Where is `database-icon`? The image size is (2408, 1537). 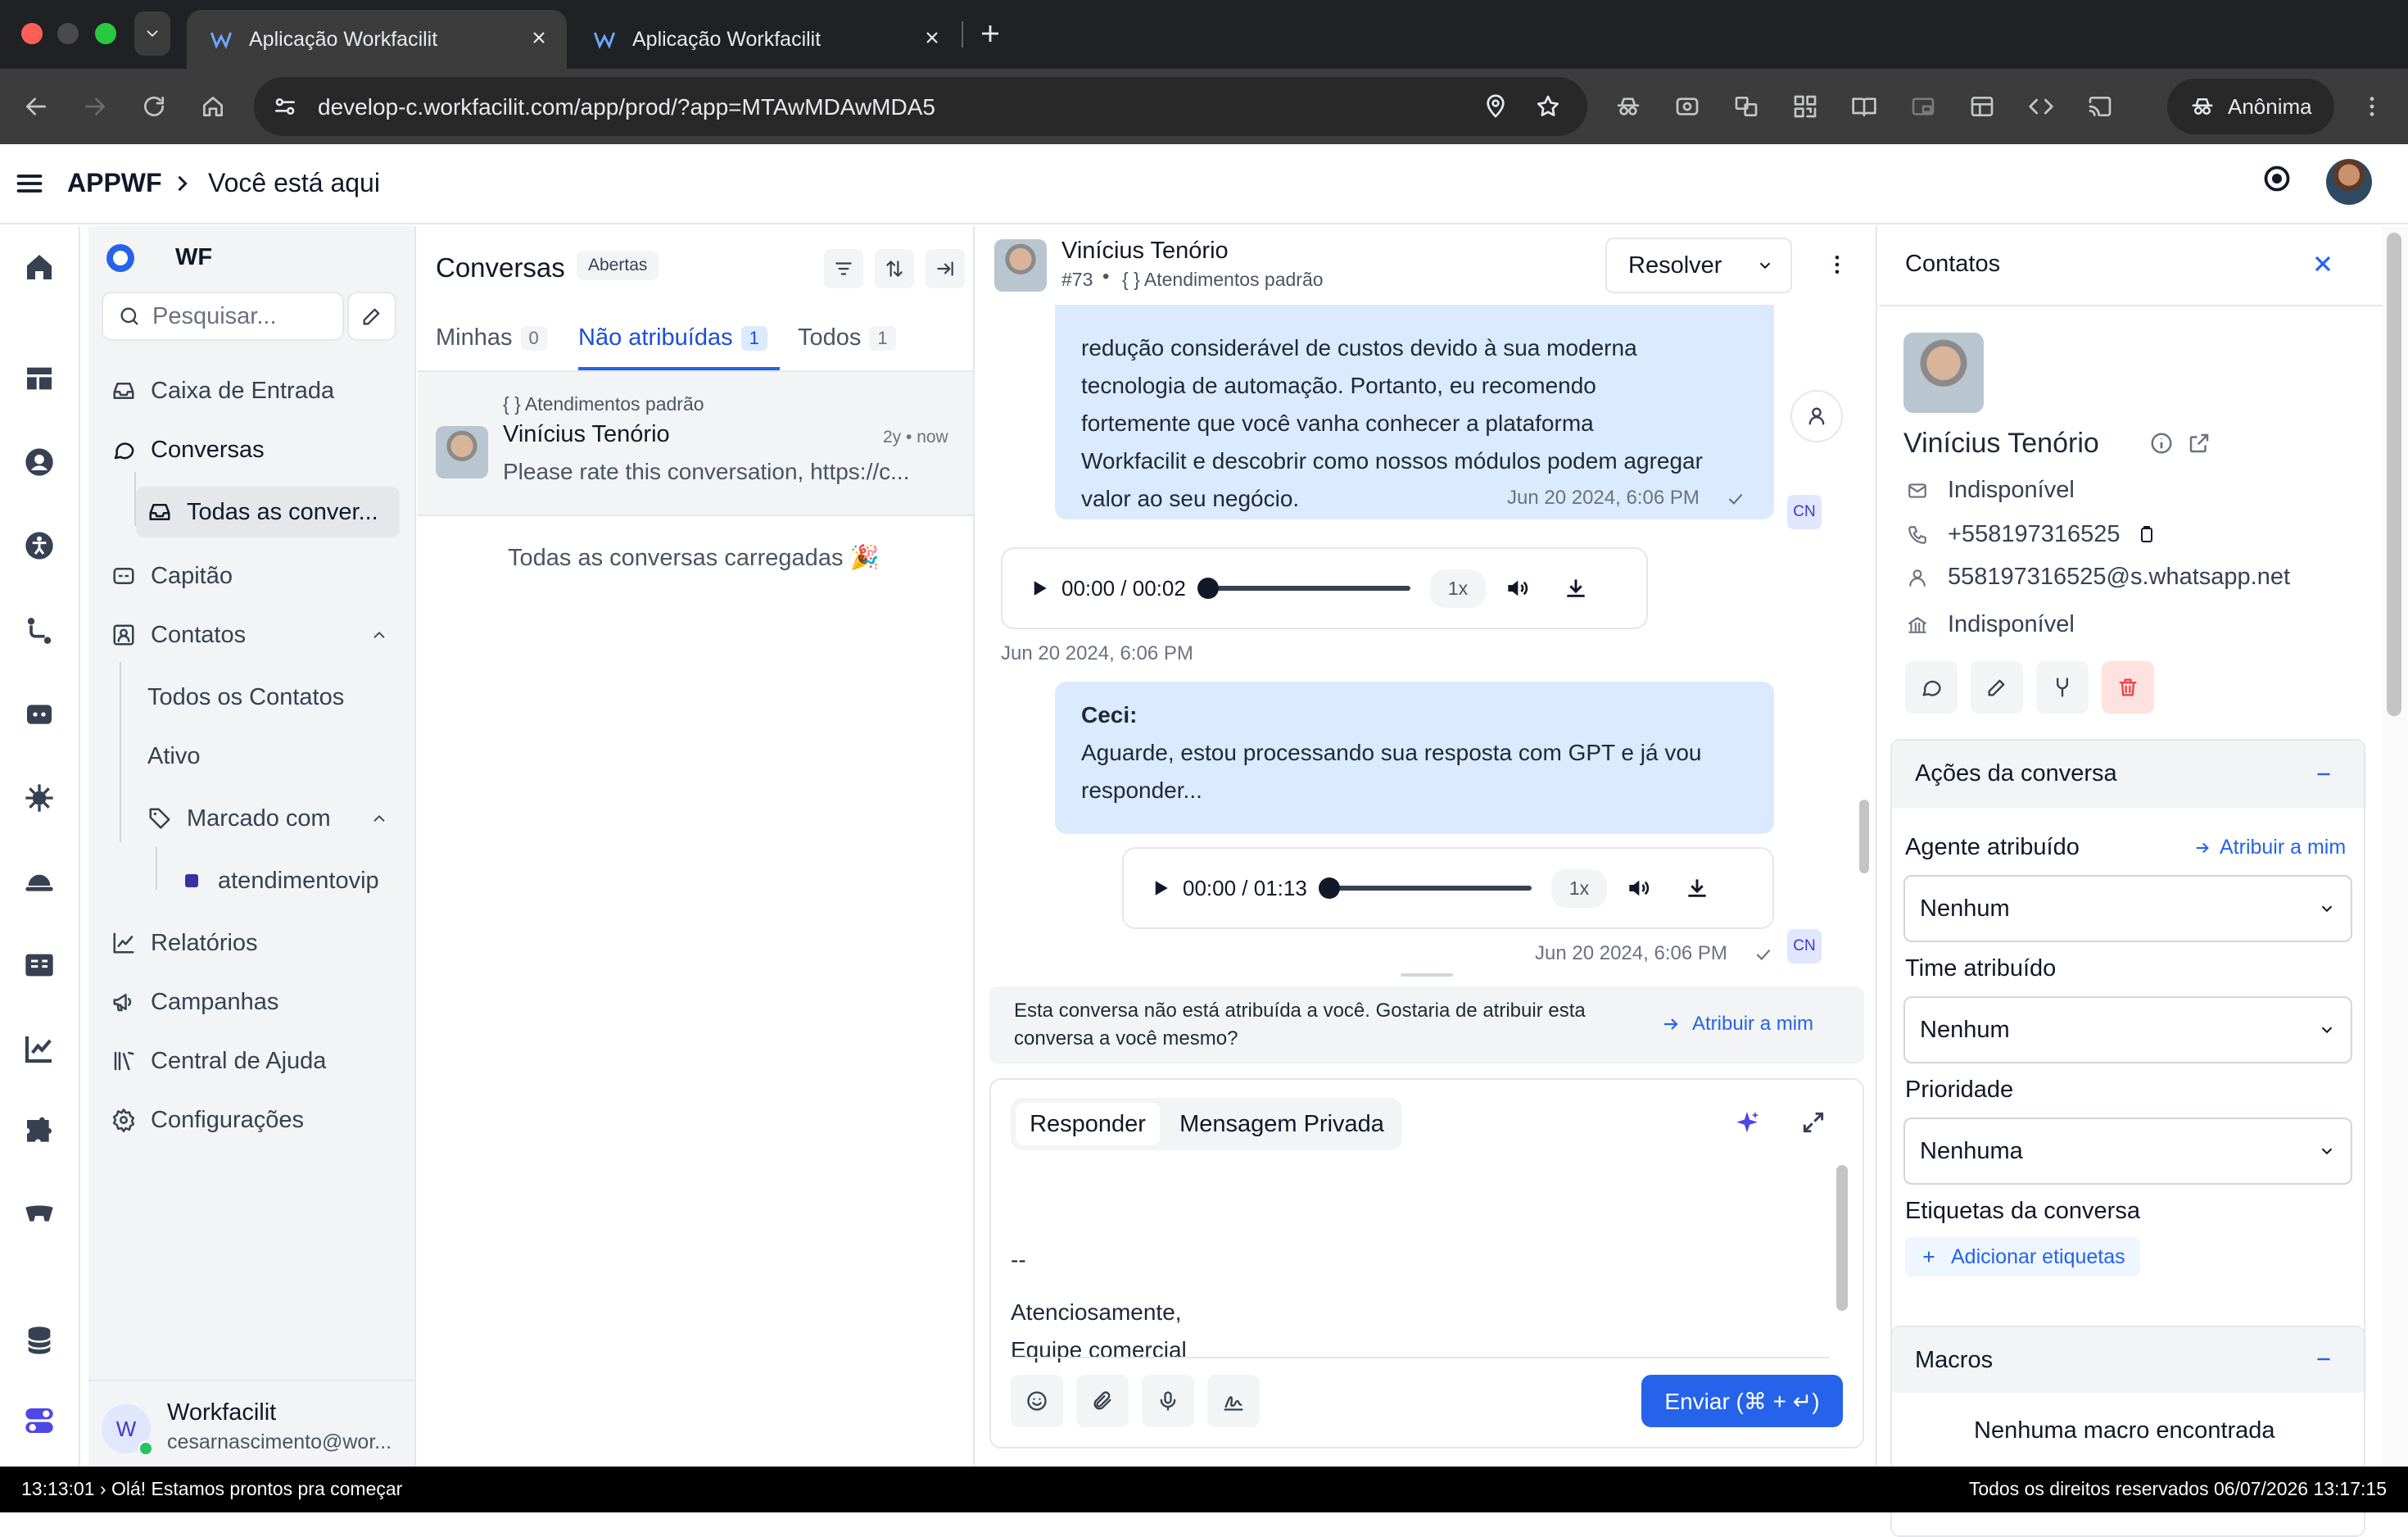
database-icon is located at coordinates (39, 1341).